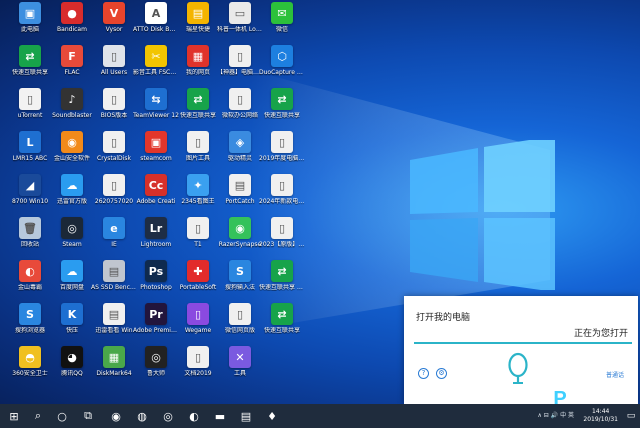 The image size is (640, 428). Describe the element at coordinates (198, 201) in the screenshot. I see `desktop-icon-label: 2345看图王` at that location.